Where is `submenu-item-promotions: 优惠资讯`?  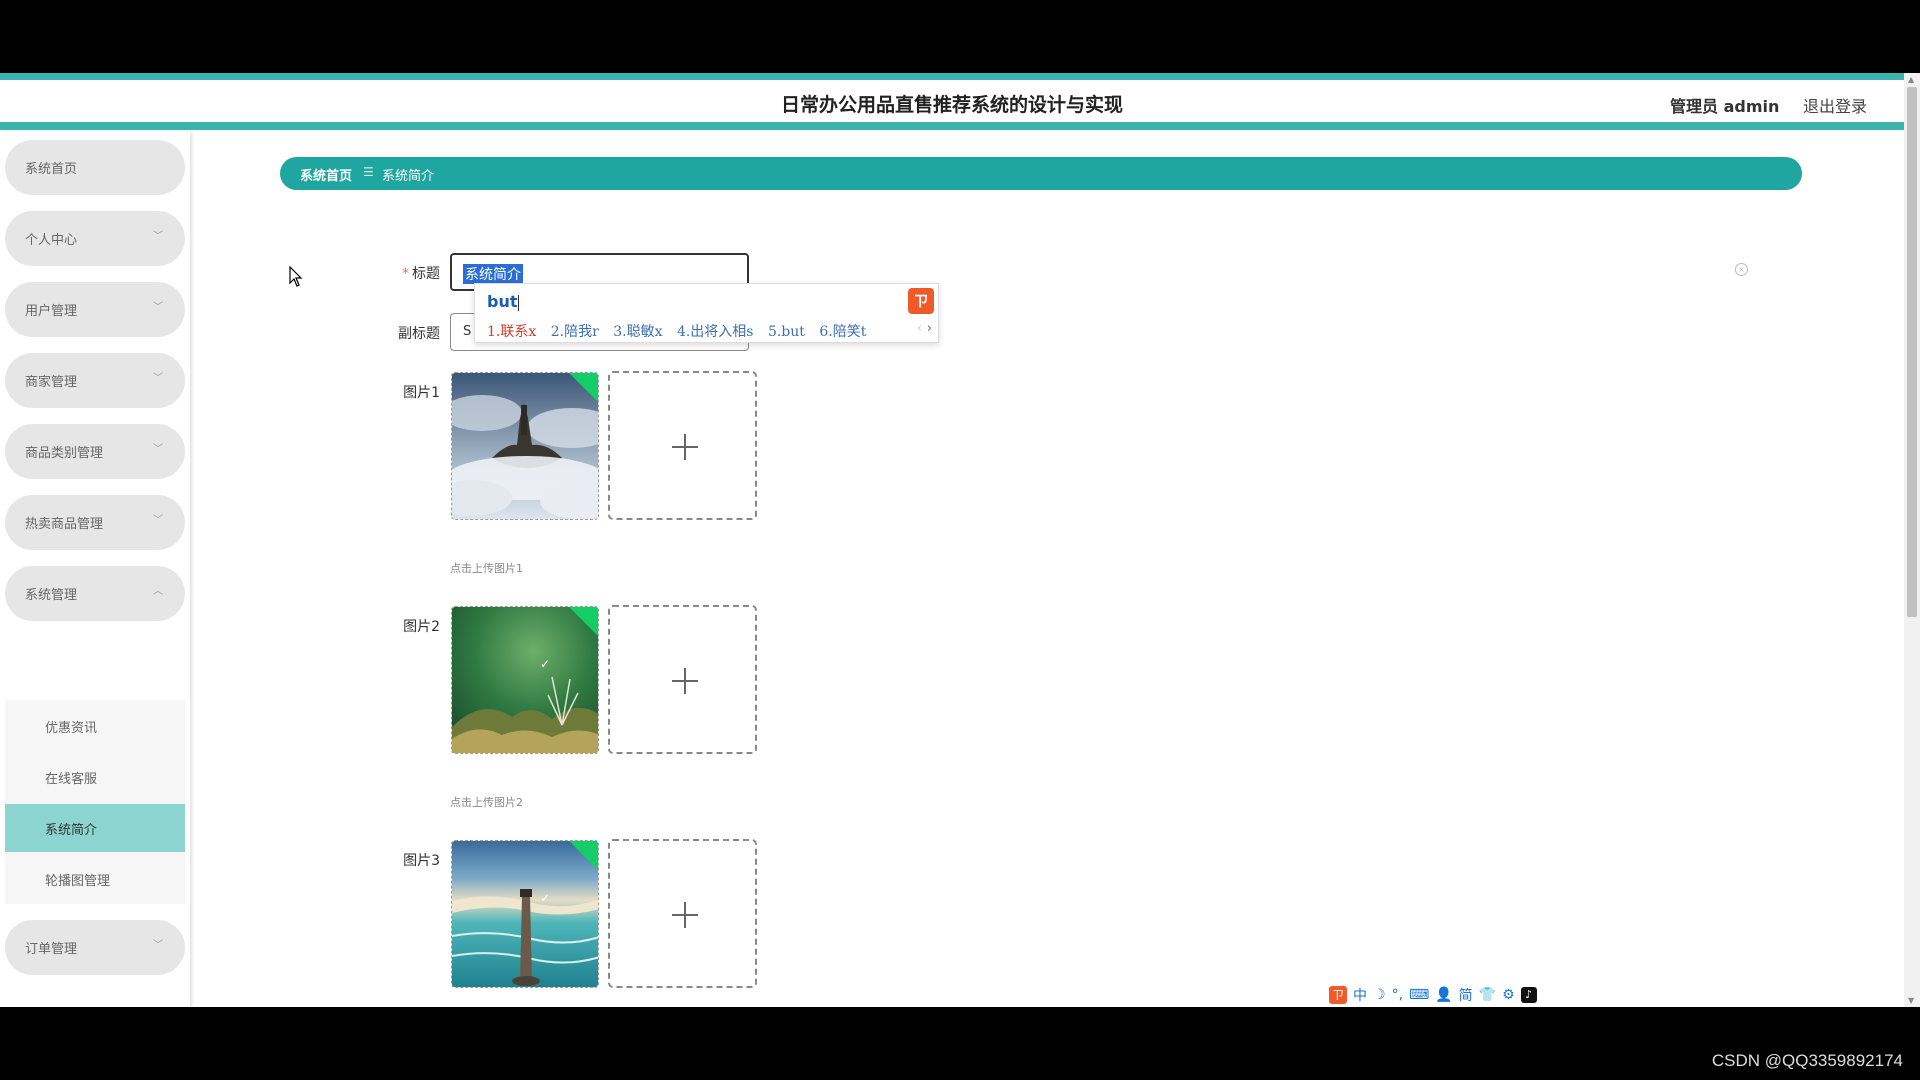 submenu-item-promotions: 优惠资讯 is located at coordinates (95, 726).